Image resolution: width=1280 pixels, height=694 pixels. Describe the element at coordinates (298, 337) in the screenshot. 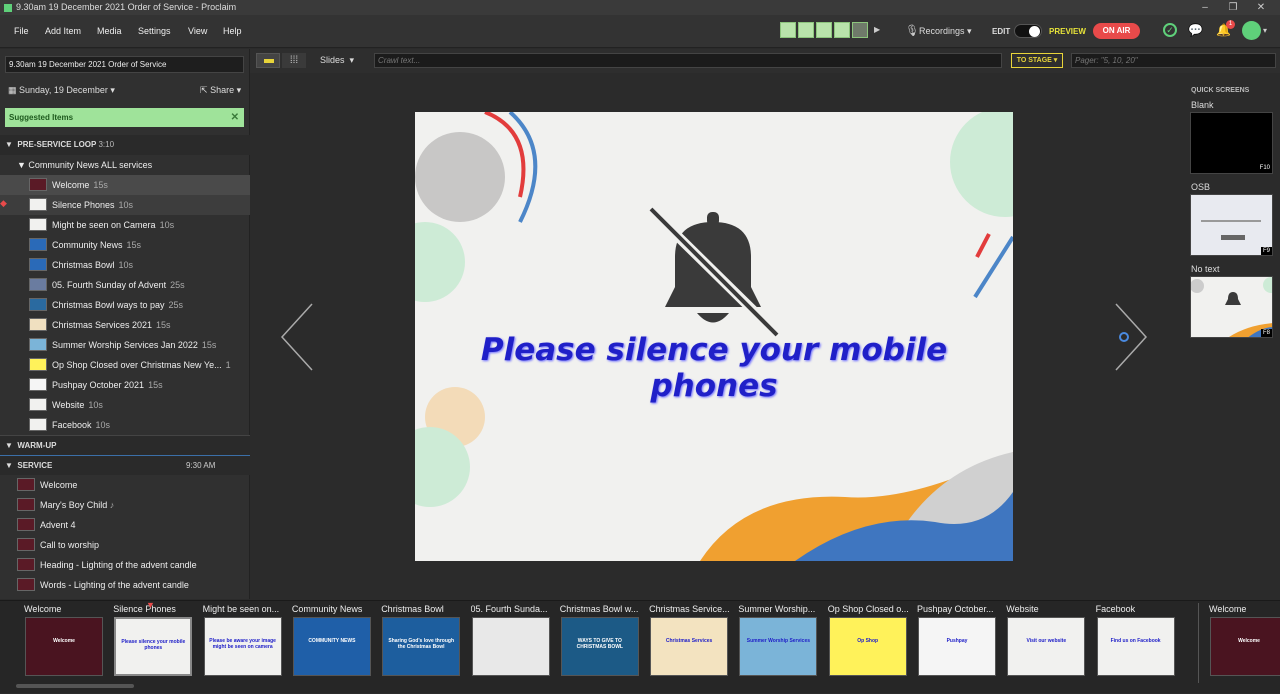

I see `previous-slide-icon` at that location.